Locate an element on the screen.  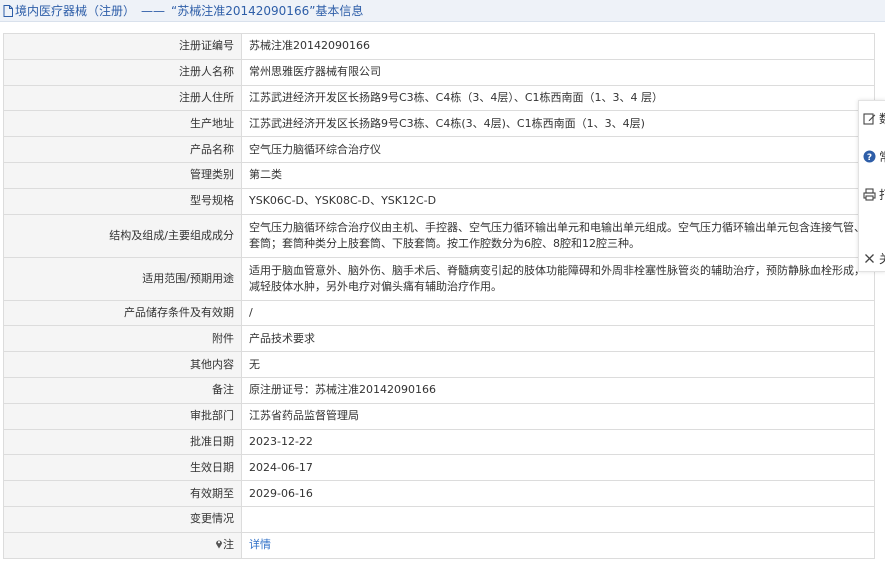
table-row: 其他内容 无 is located at coordinates (439, 364).